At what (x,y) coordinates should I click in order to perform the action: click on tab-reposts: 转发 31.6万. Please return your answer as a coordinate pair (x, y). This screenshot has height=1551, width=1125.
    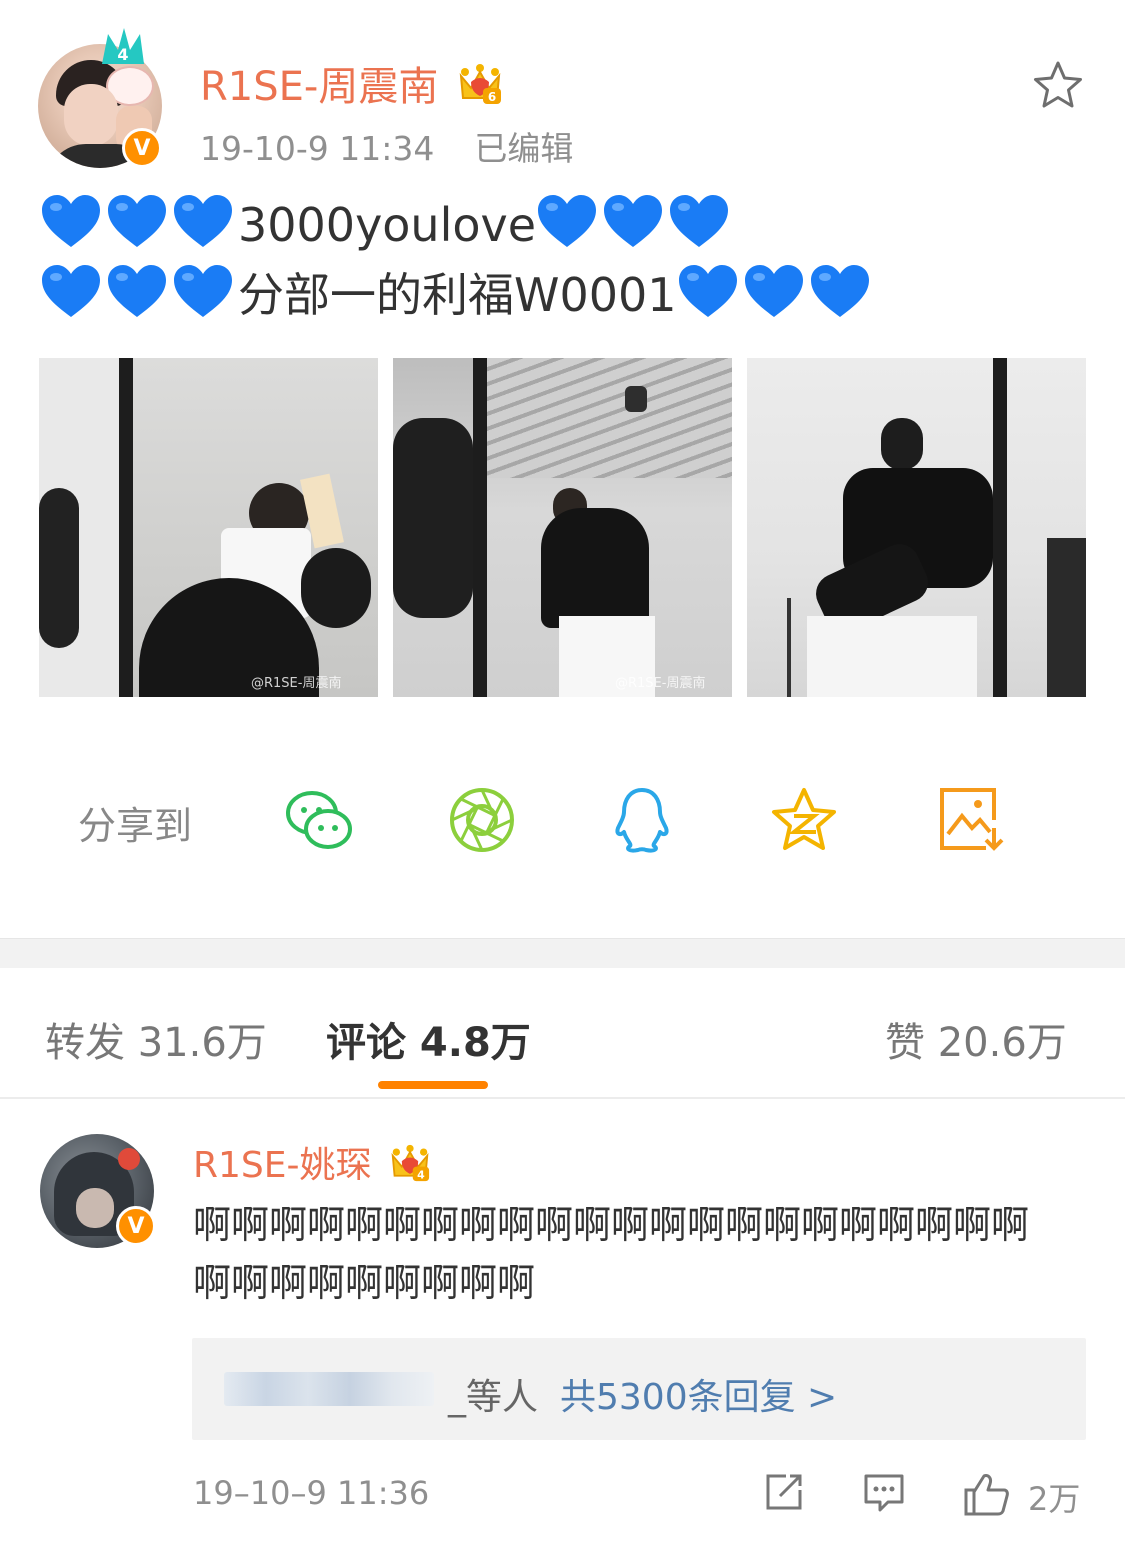
    Looking at the image, I should click on (156, 1039).